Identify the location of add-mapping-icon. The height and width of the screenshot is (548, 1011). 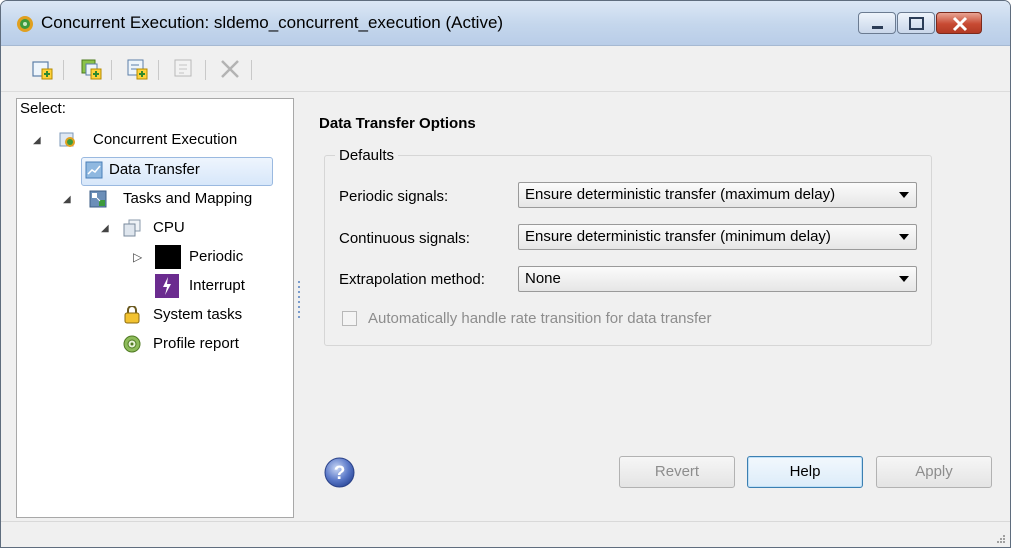
(183, 68).